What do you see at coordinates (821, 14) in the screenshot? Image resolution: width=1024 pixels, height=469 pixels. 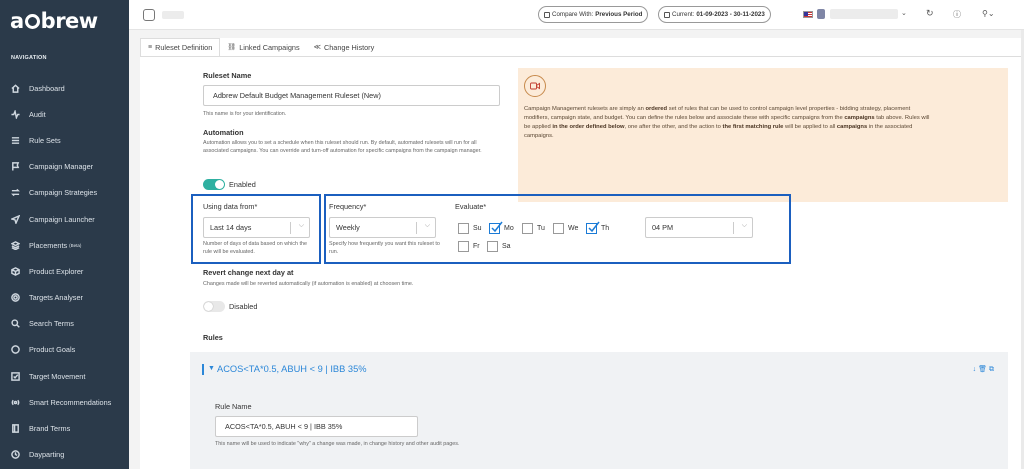 I see `account-badge` at bounding box center [821, 14].